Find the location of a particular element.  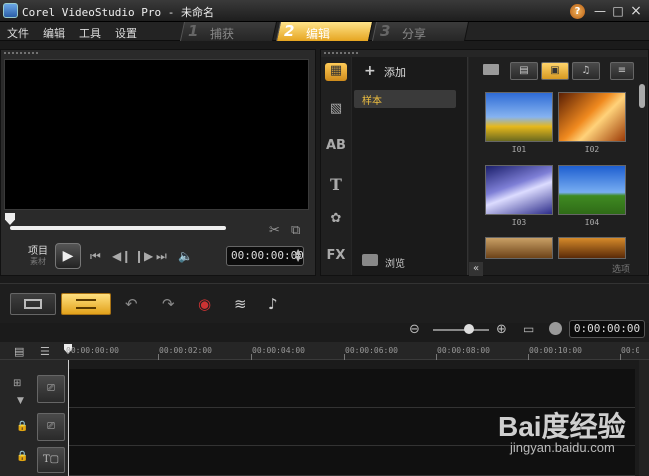

step-number-edit: 2 is located at coordinates (289, 31).